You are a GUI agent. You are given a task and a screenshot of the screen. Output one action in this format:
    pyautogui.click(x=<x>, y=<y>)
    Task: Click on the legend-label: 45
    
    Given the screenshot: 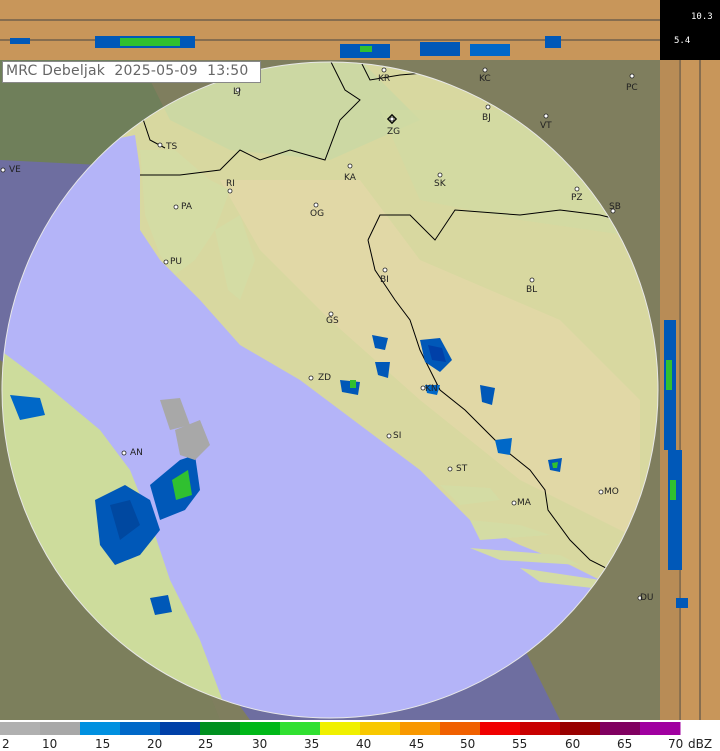 What is the action you would take?
    pyautogui.click(x=417, y=744)
    